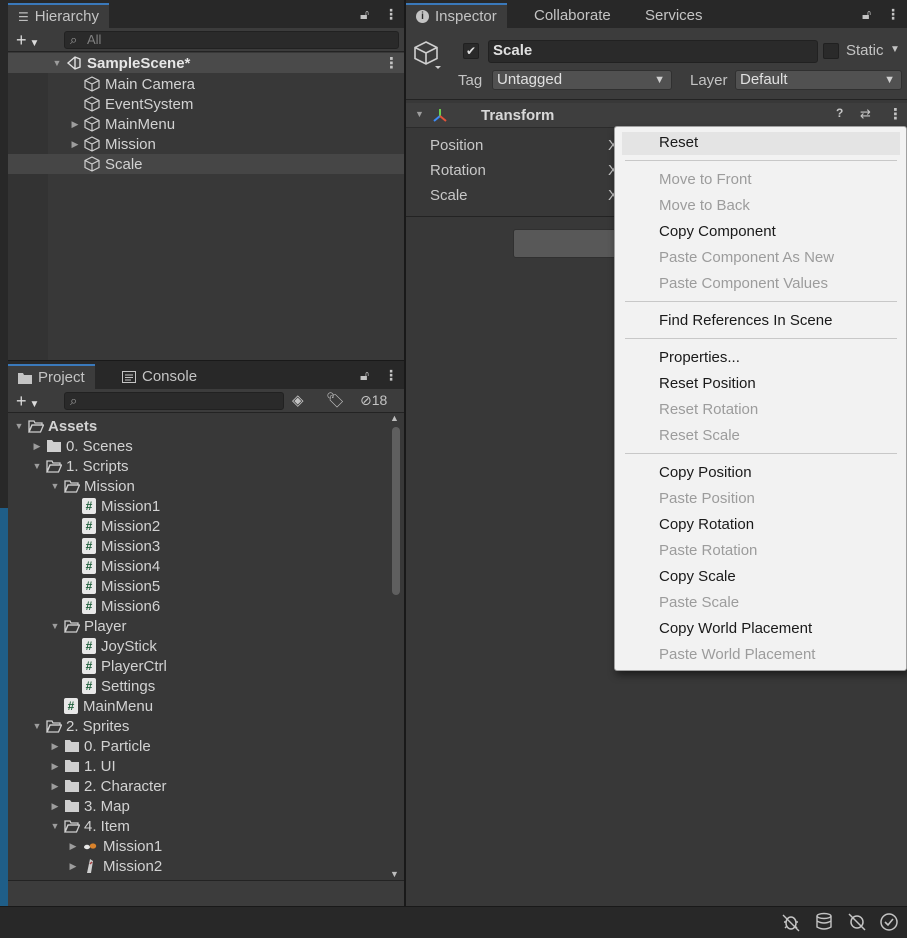  I want to click on menu-item-copy-position: Copy Position, so click(705, 472).